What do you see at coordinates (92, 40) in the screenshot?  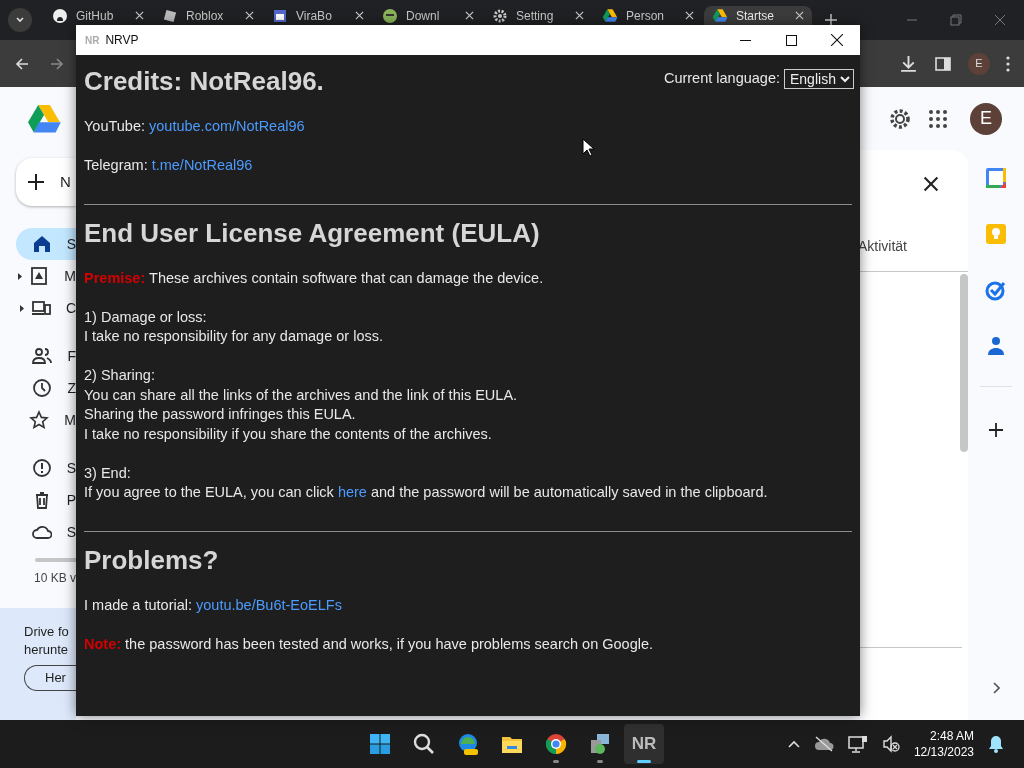 I see `app-icon: NR` at bounding box center [92, 40].